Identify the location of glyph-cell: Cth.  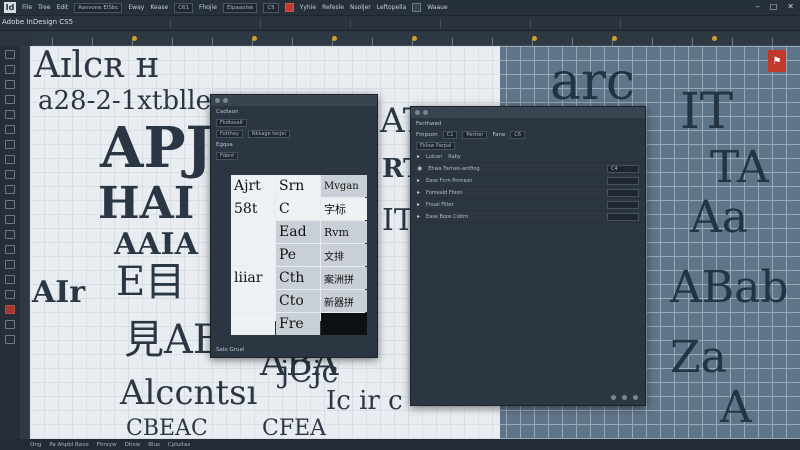
(298, 278).